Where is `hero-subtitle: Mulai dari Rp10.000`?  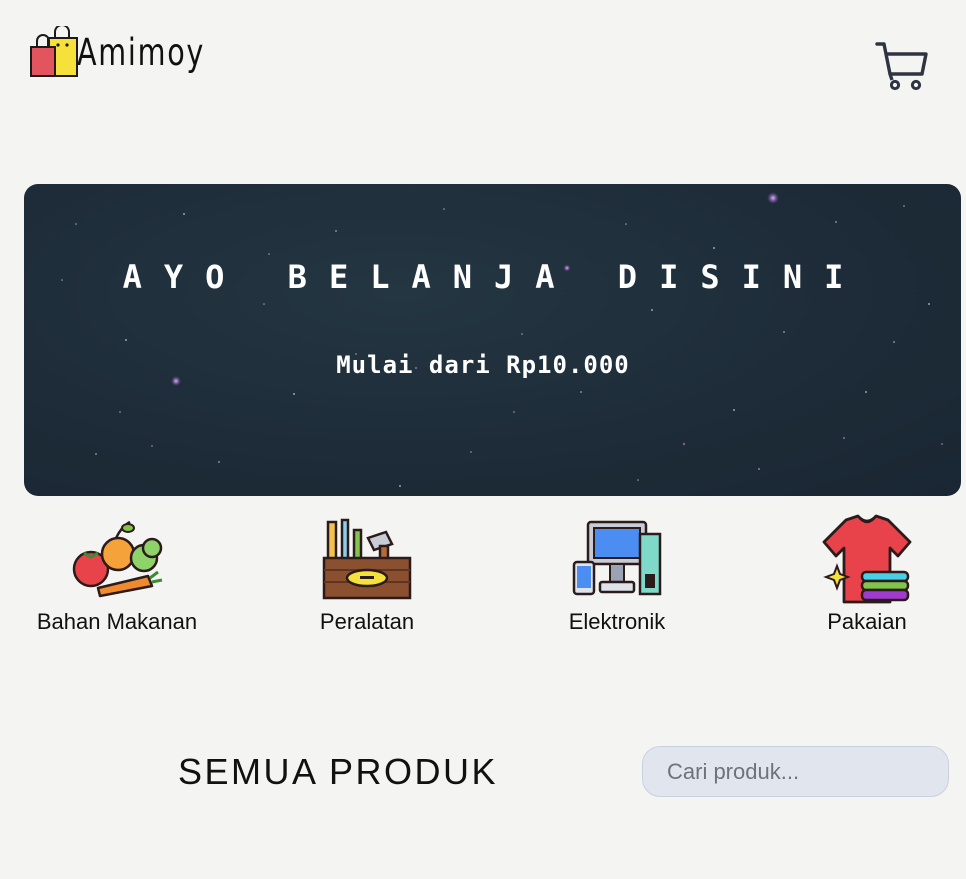 hero-subtitle: Mulai dari Rp10.000 is located at coordinates (483, 365).